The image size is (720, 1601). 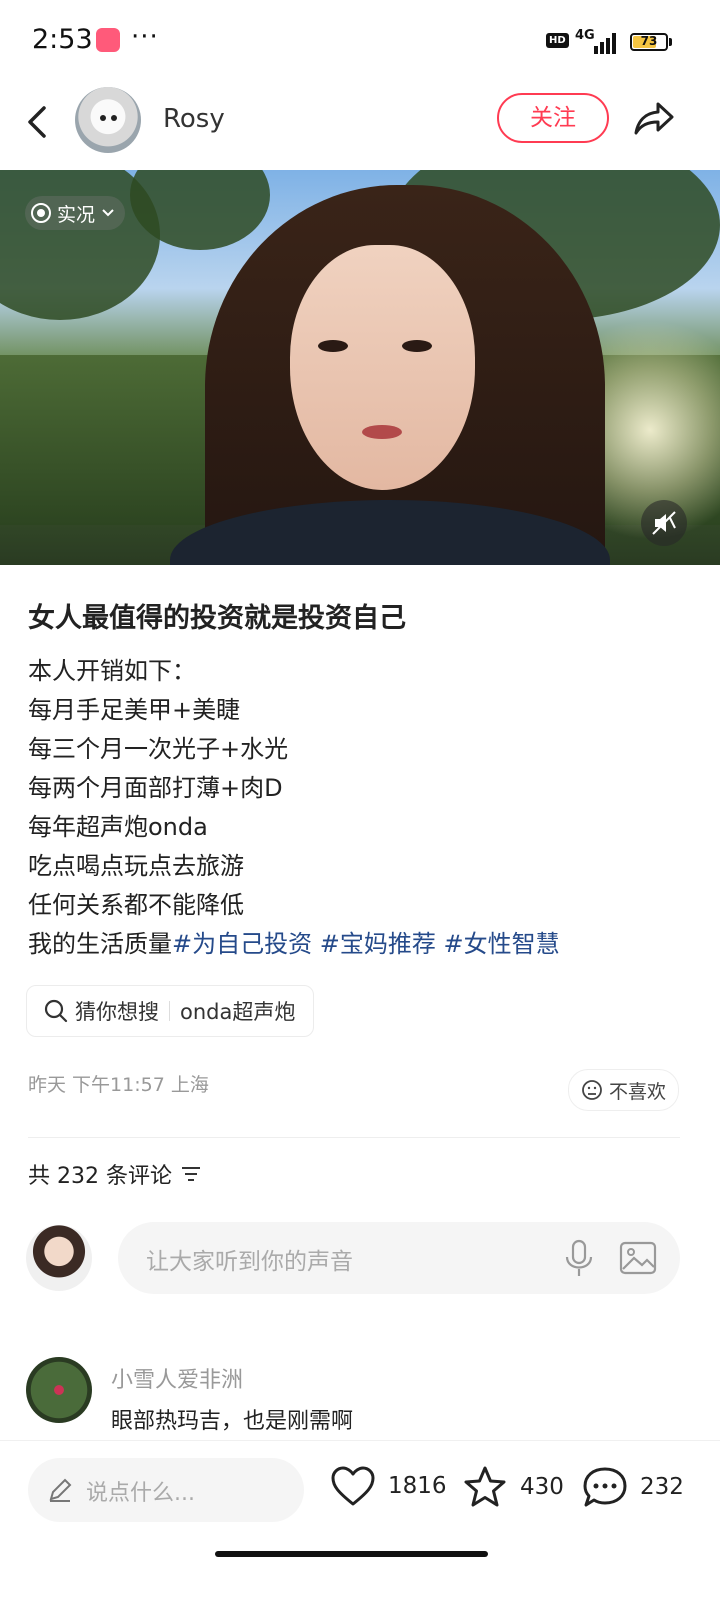 I want to click on like-button: 1816, so click(x=388, y=1486).